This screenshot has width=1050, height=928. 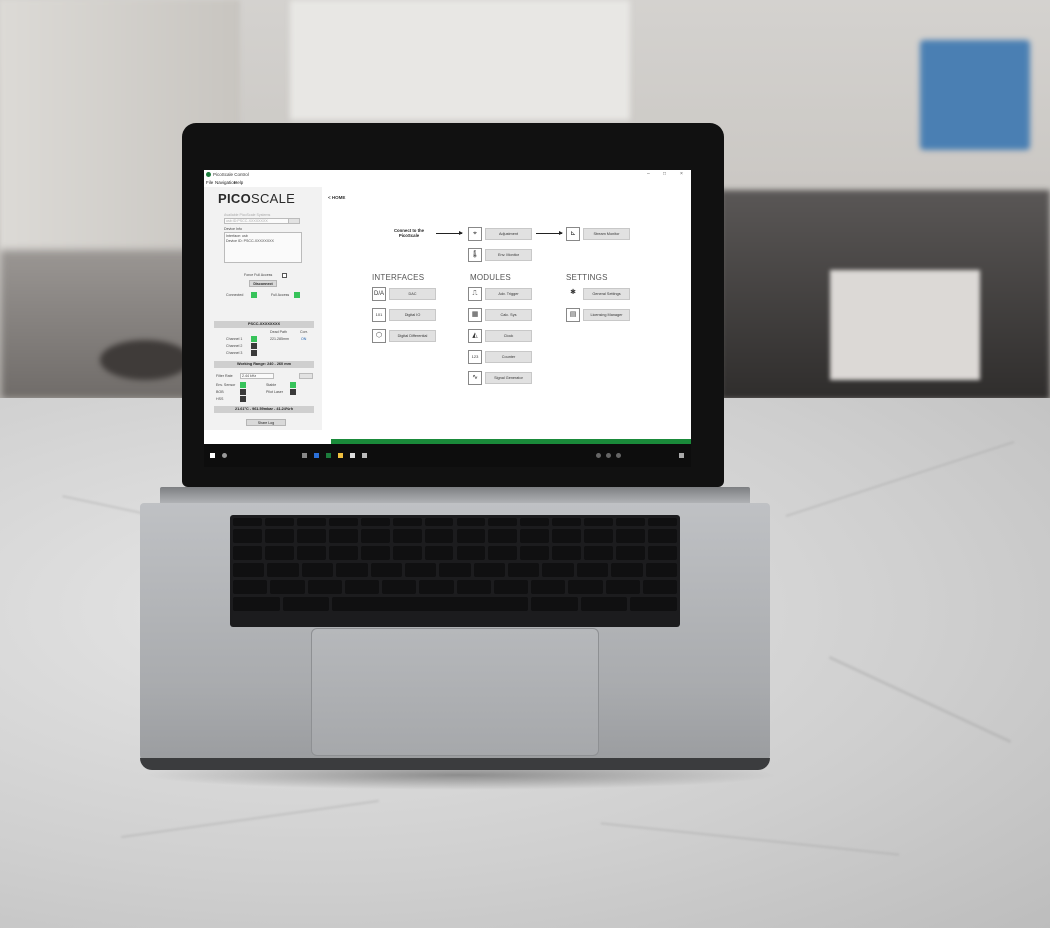 I want to click on device-info-box: Interface: usb Device ID: PSCC-XXXXXXXX, so click(x=263, y=247).